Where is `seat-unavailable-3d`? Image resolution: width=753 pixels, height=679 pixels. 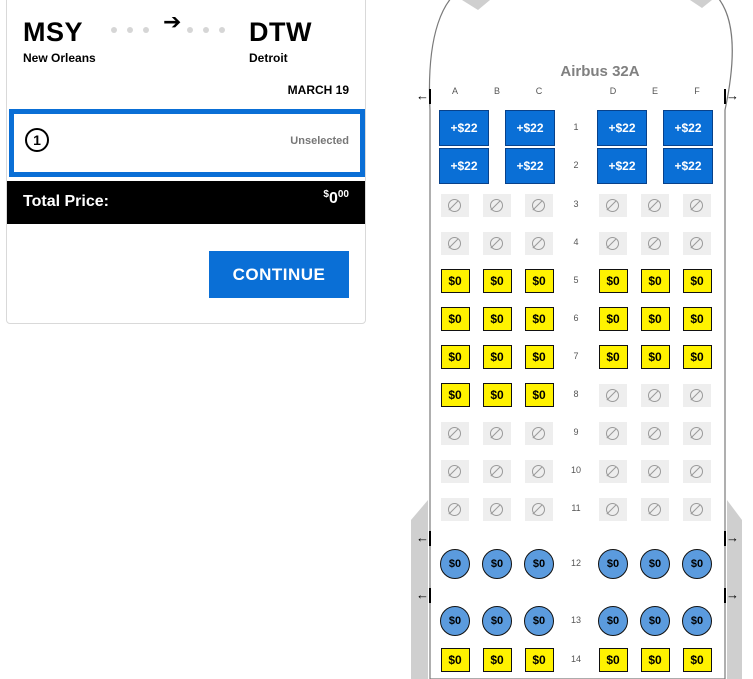
seat-unavailable-3d is located at coordinates (613, 205).